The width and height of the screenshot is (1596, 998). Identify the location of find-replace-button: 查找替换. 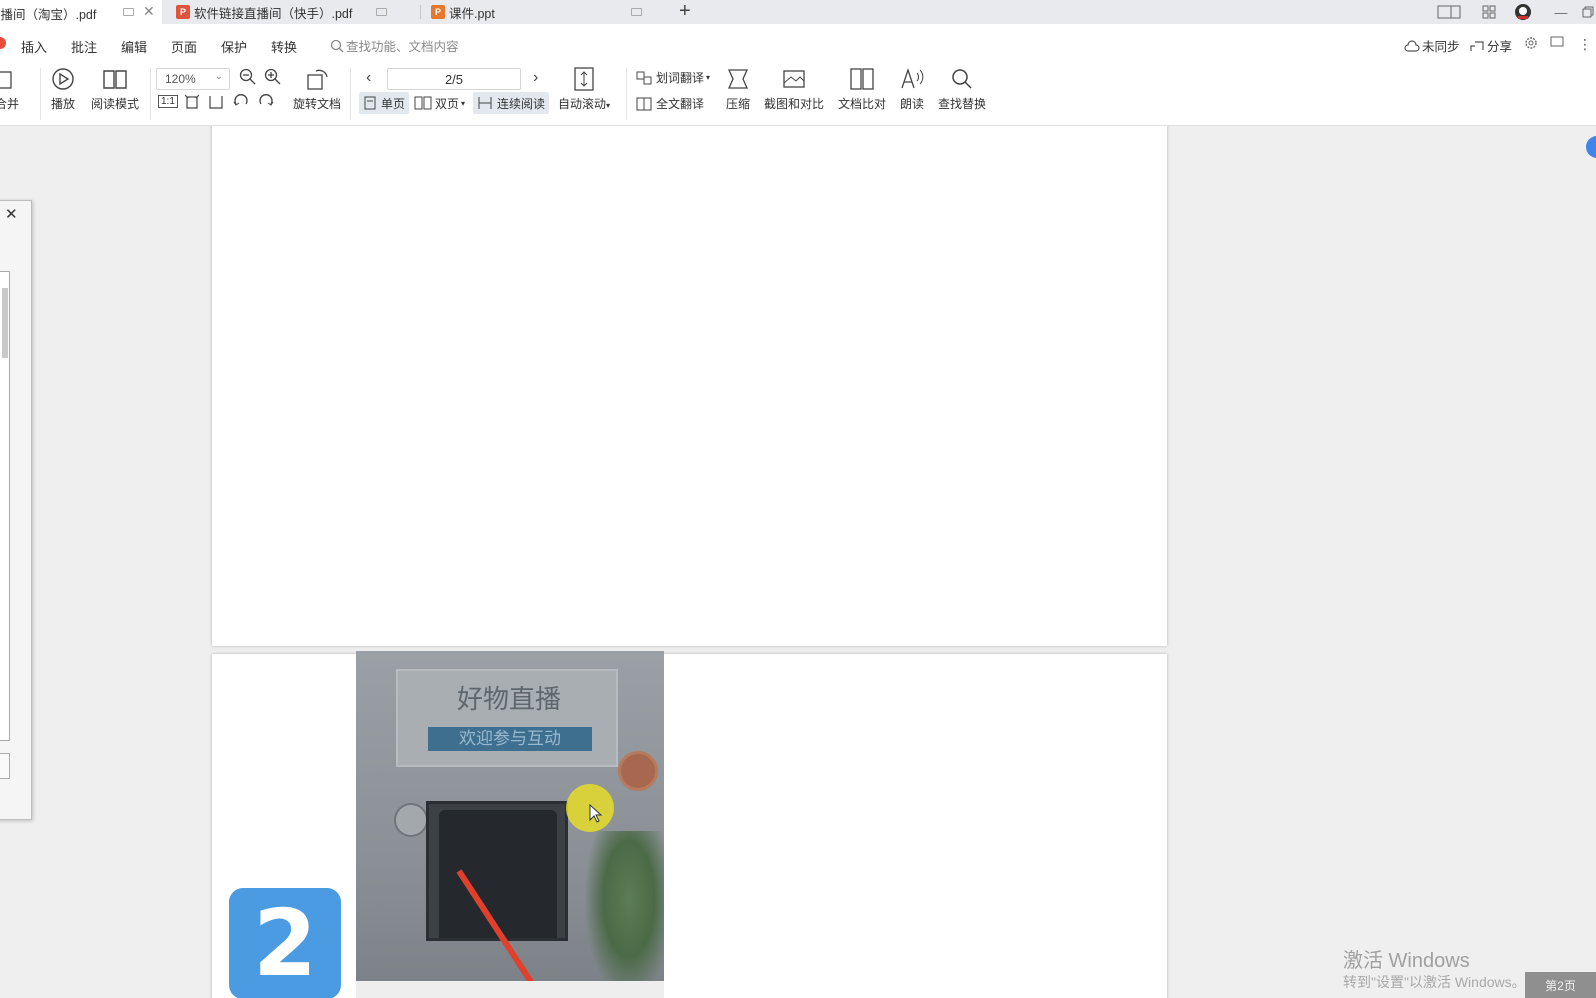
(962, 89).